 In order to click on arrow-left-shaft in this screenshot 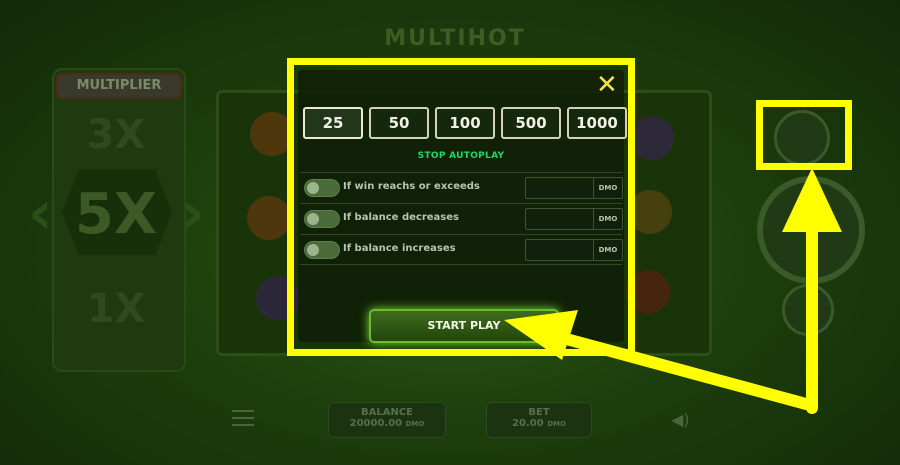, I will do `click(688, 372)`.